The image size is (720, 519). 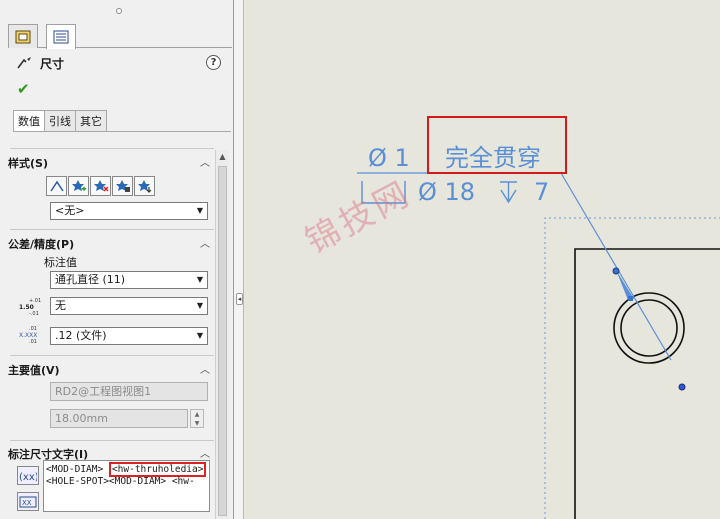 I want to click on callout-line2-diameter: Ø 18, so click(x=446, y=192).